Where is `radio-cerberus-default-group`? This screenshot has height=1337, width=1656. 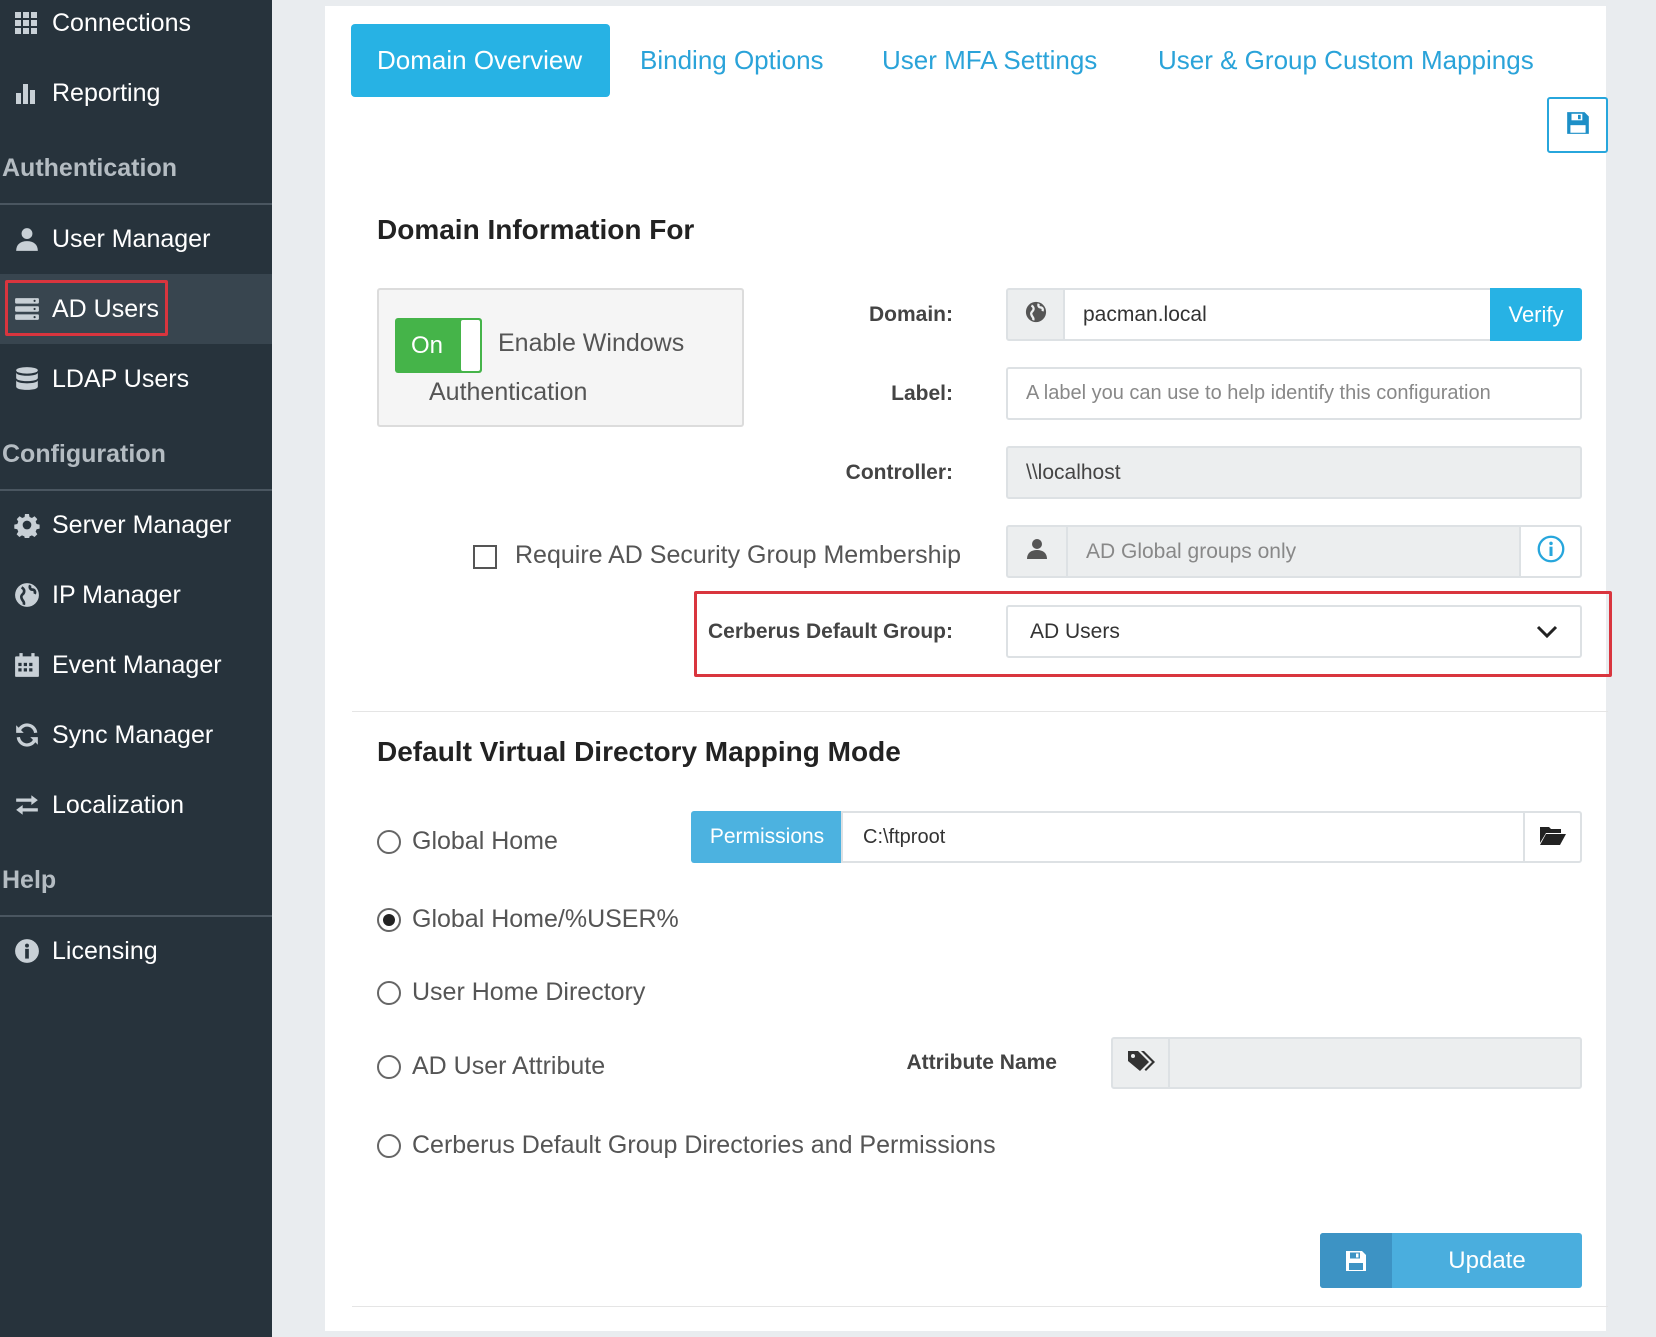
radio-cerberus-default-group is located at coordinates (389, 1146).